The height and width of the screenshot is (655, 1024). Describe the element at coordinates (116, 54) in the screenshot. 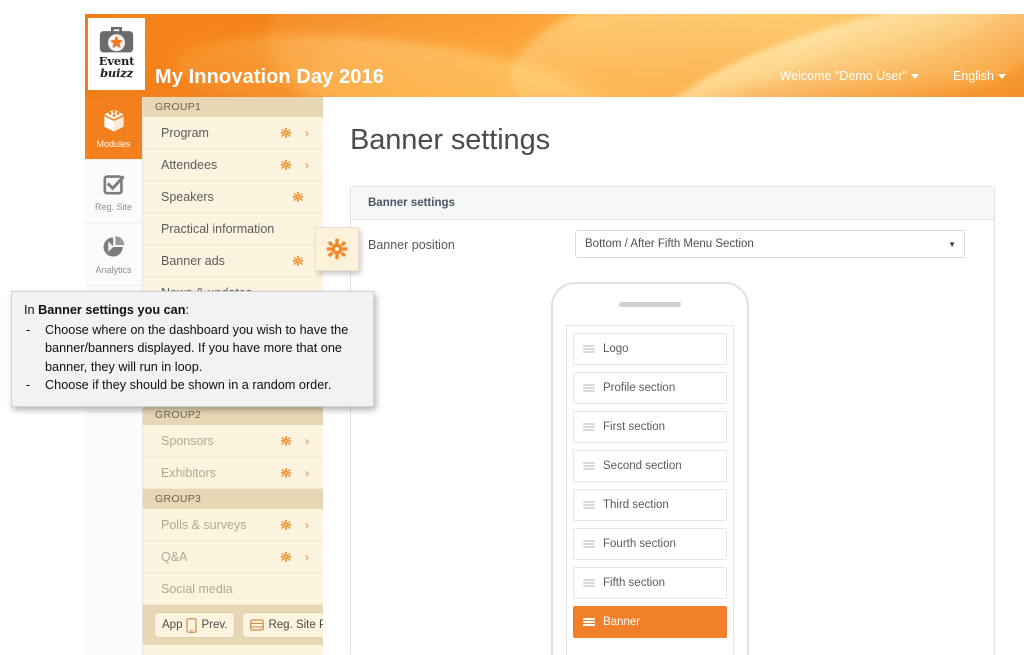

I see `eventbuizz-logo: Event buizz` at that location.